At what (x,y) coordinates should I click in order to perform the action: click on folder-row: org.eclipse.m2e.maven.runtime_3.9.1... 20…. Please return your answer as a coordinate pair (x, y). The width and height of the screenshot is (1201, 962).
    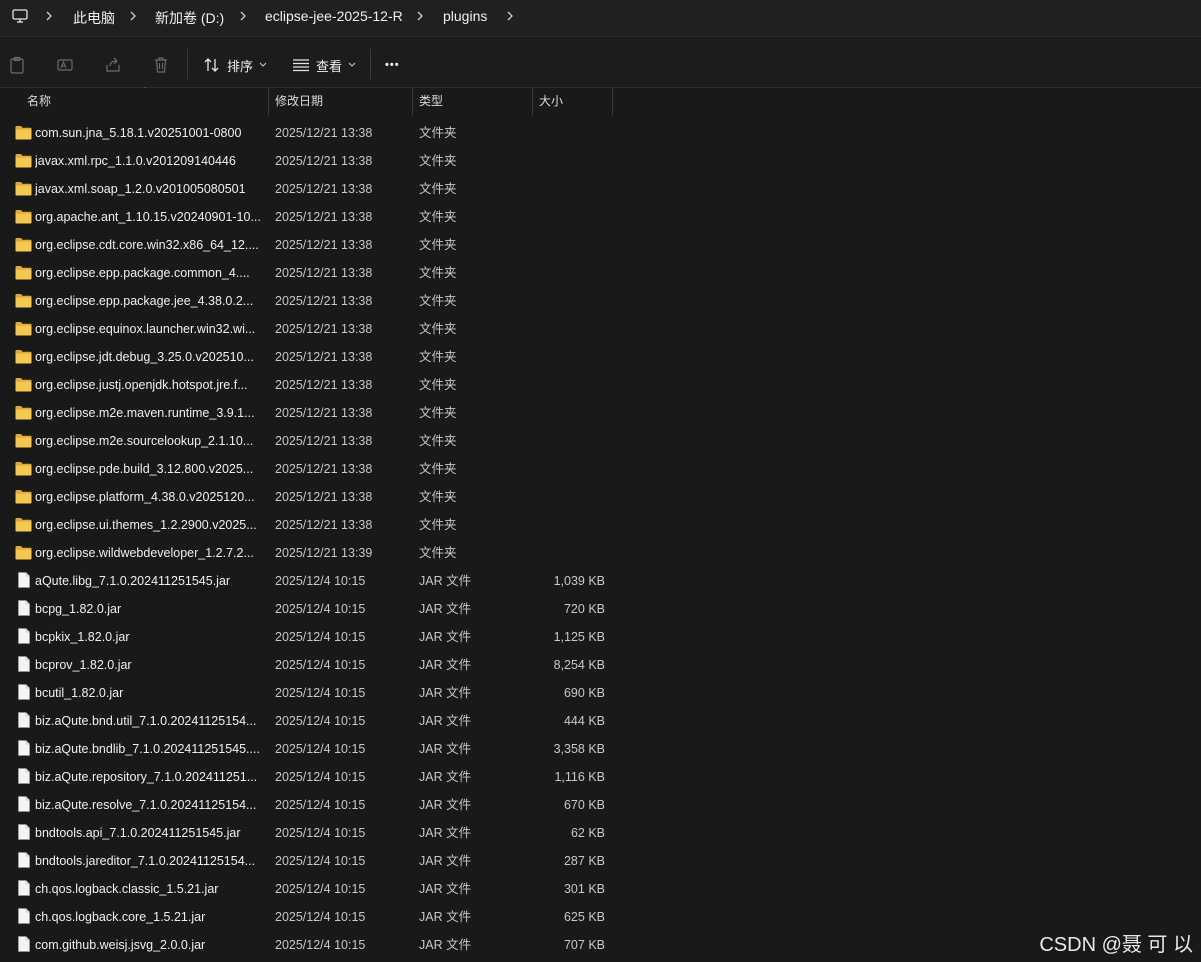
    Looking at the image, I should click on (600, 413).